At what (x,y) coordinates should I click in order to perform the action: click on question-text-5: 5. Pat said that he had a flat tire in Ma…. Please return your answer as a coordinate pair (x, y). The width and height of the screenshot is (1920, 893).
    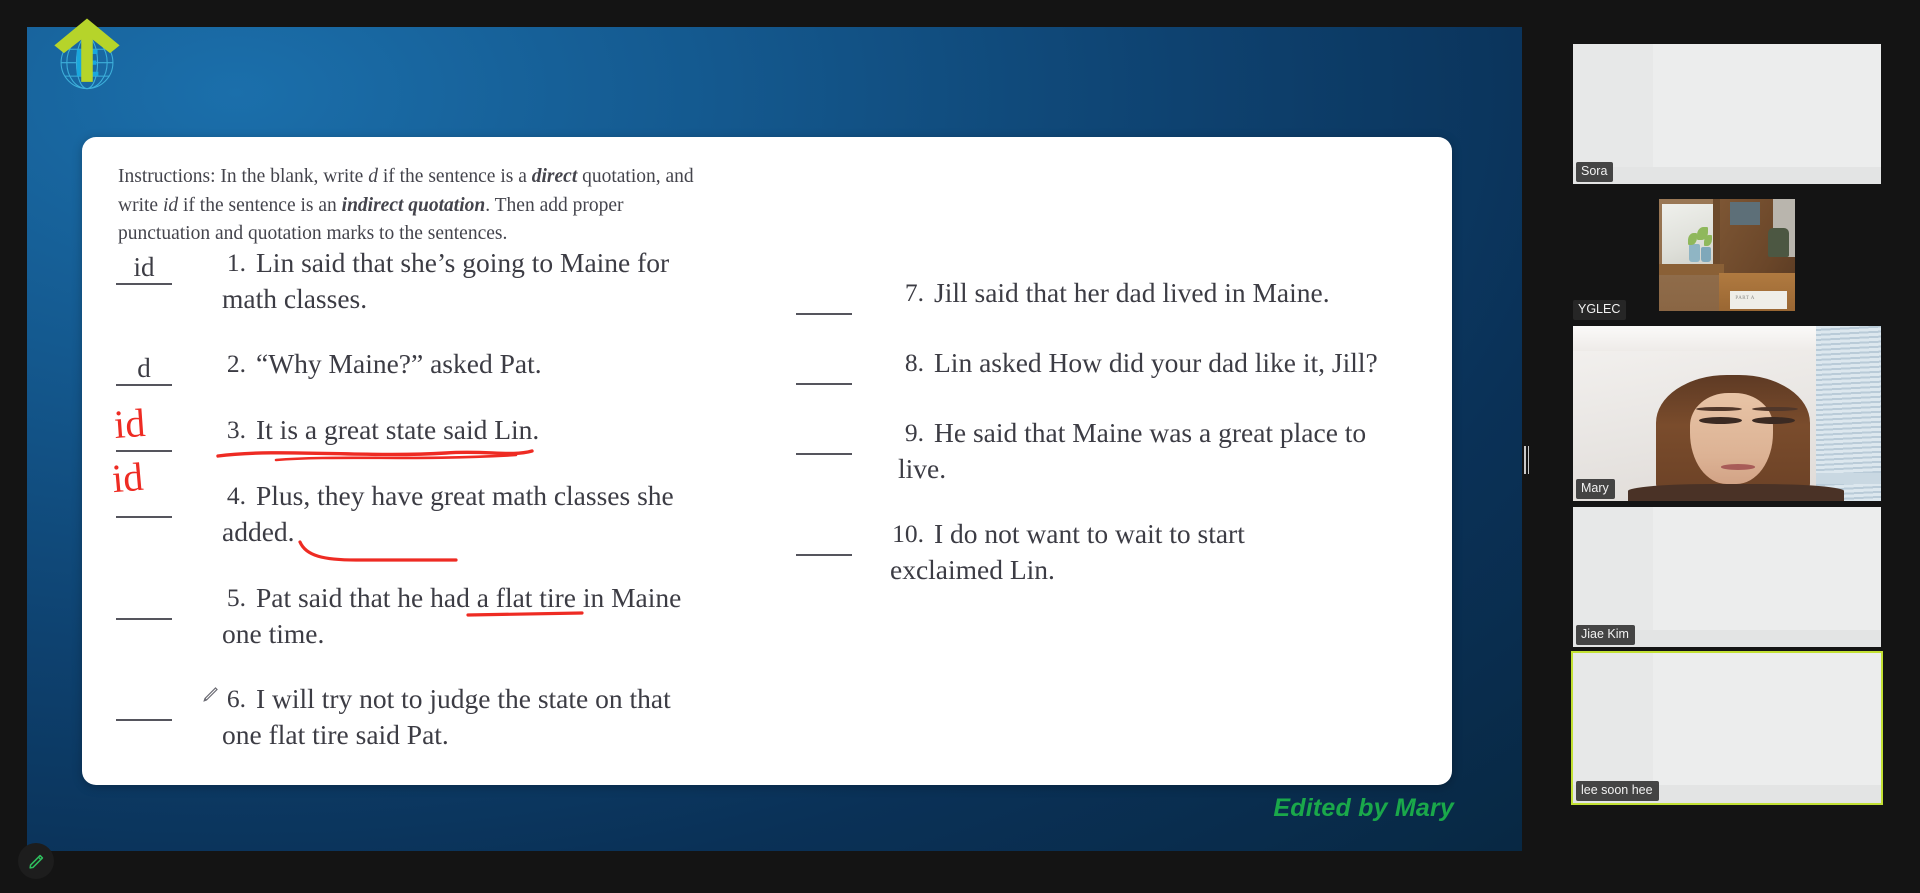
    Looking at the image, I should click on (457, 615).